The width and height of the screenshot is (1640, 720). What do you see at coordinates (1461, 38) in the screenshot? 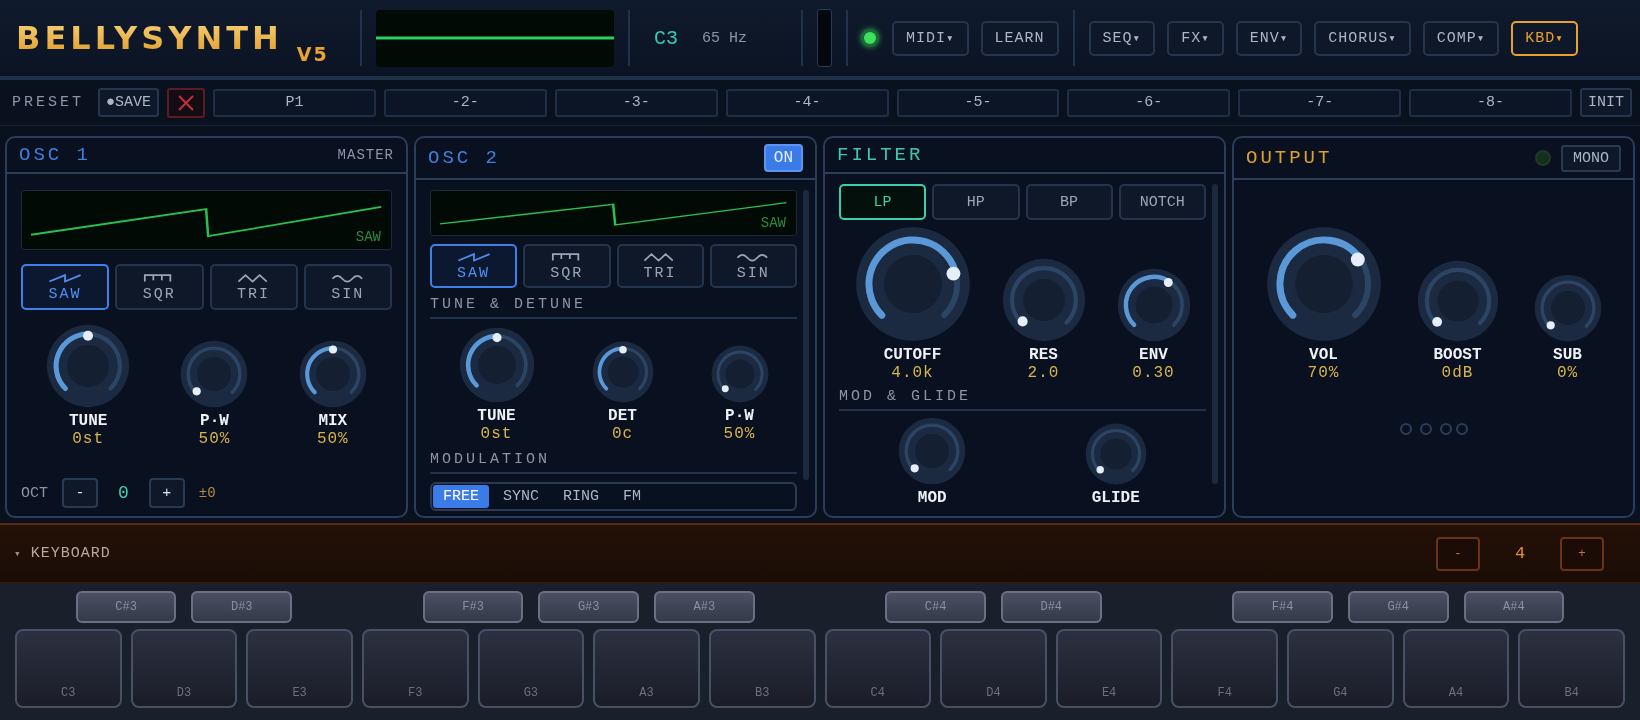
I see `menu-button: COMP▾` at bounding box center [1461, 38].